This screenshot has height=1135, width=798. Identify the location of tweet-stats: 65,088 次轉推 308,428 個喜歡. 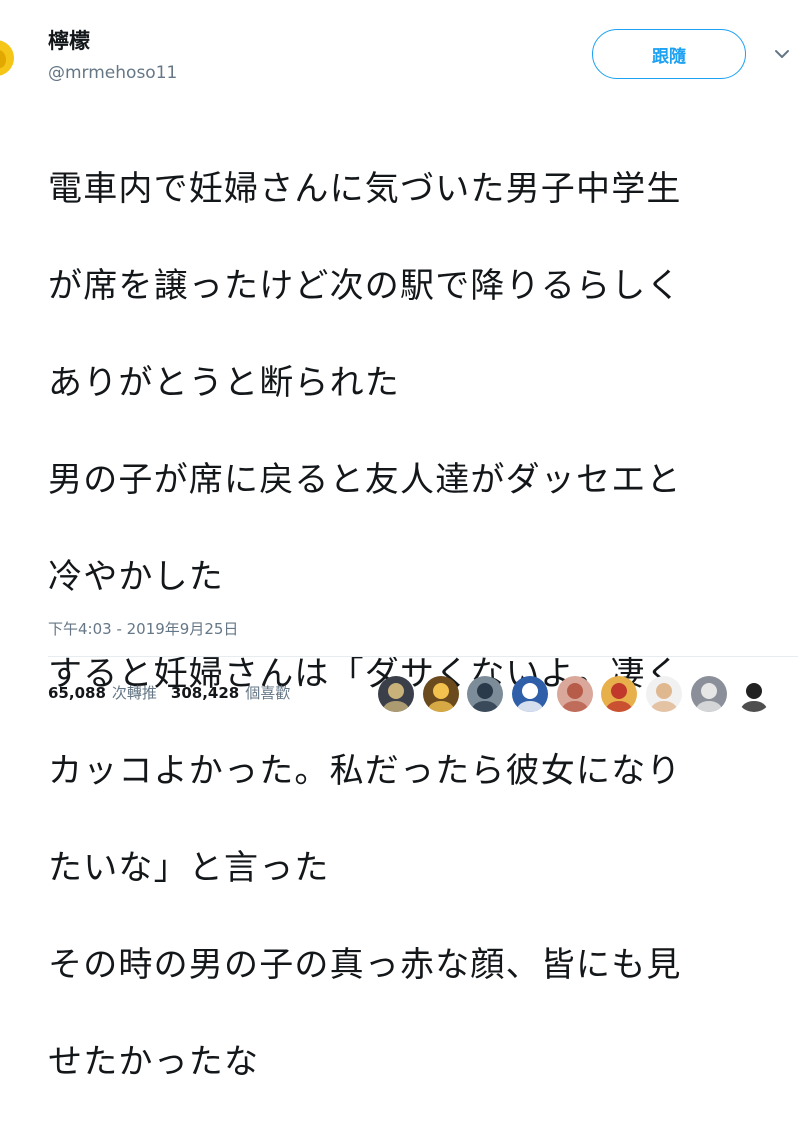
(176, 693).